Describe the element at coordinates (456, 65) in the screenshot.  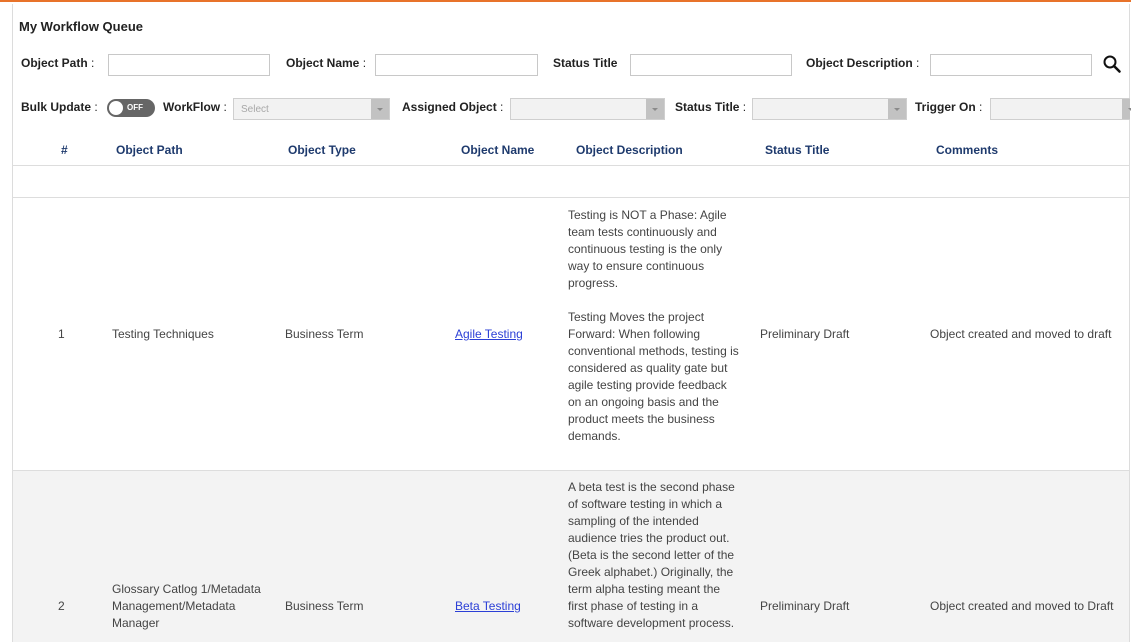
I see `object-name-input` at that location.